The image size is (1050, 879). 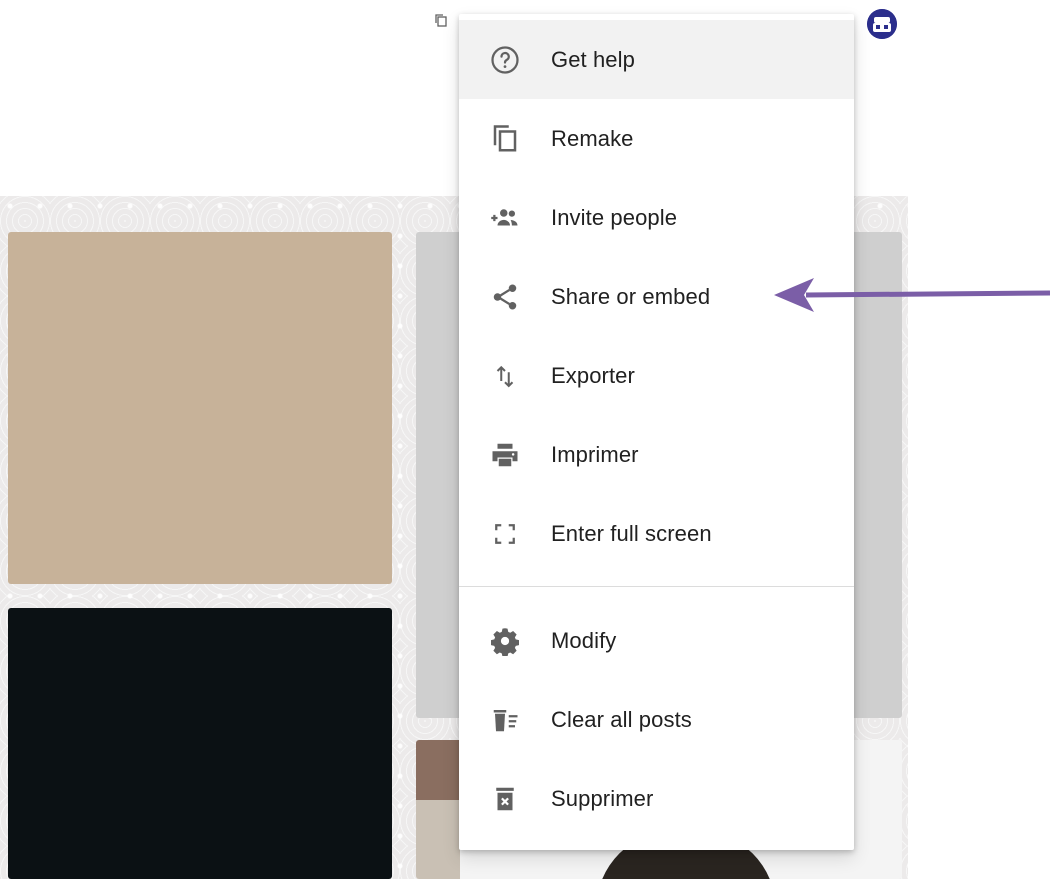 I want to click on menu-item-get-help: Get help, so click(x=656, y=59).